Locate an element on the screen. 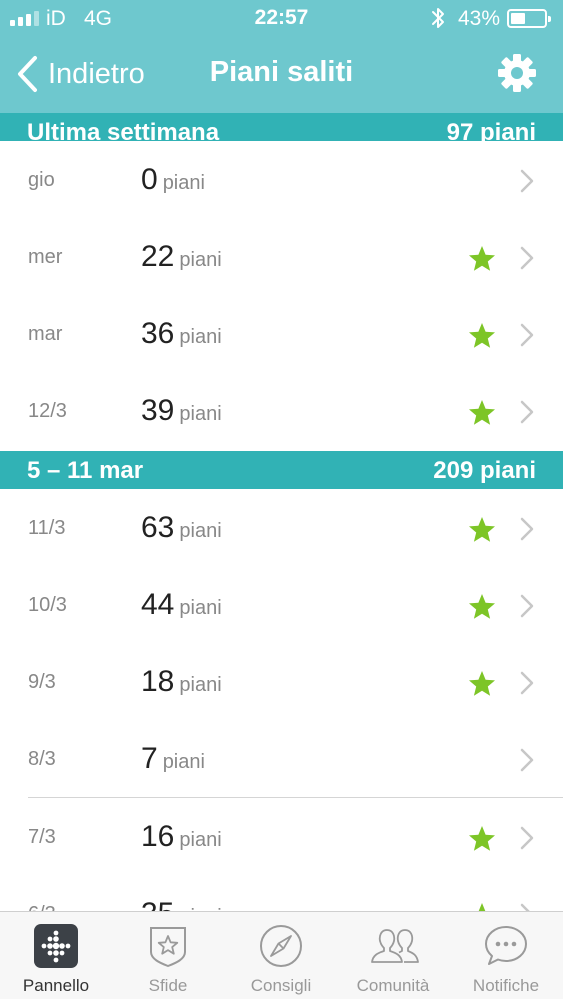 This screenshot has height=999, width=563. floors-value: 18 piani is located at coordinates (181, 681).